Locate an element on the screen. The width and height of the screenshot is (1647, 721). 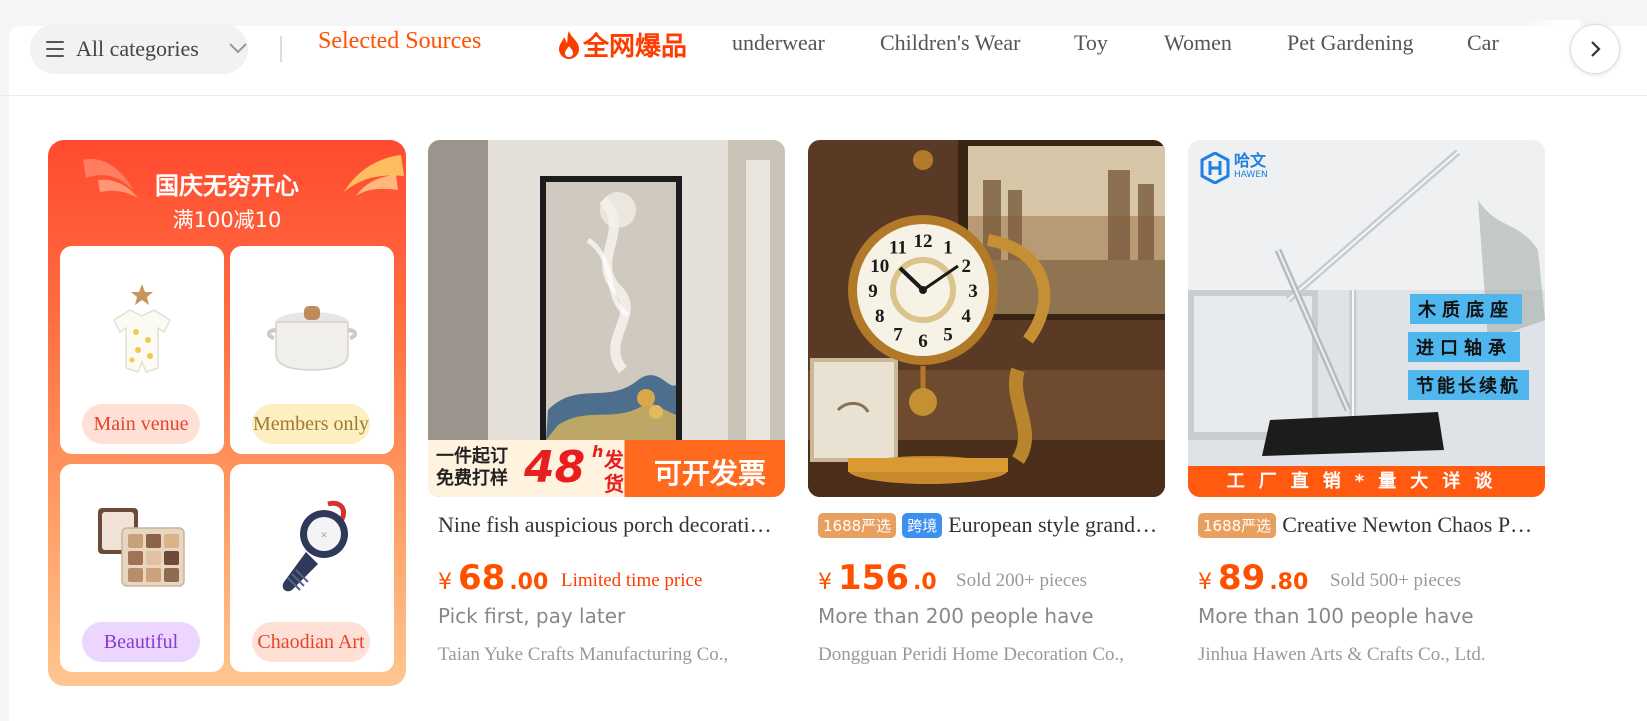
hot-products-label: 全网爆品 is located at coordinates (635, 47).